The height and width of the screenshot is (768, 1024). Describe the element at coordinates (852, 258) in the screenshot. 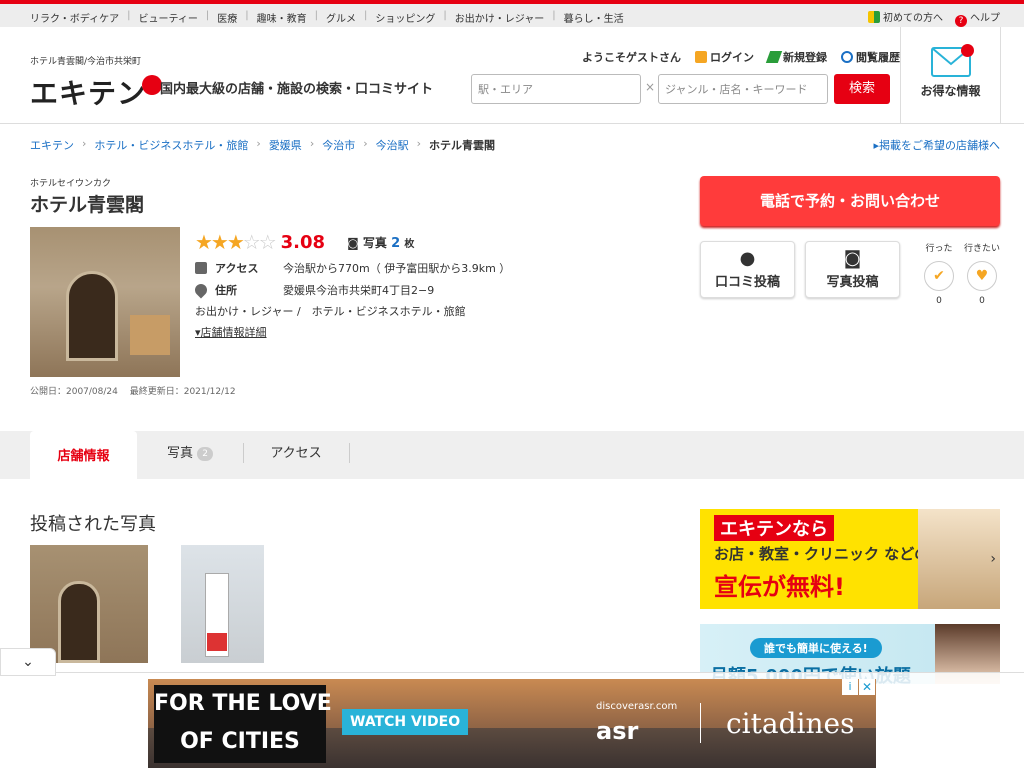

I see `camera-icon: ◙` at that location.